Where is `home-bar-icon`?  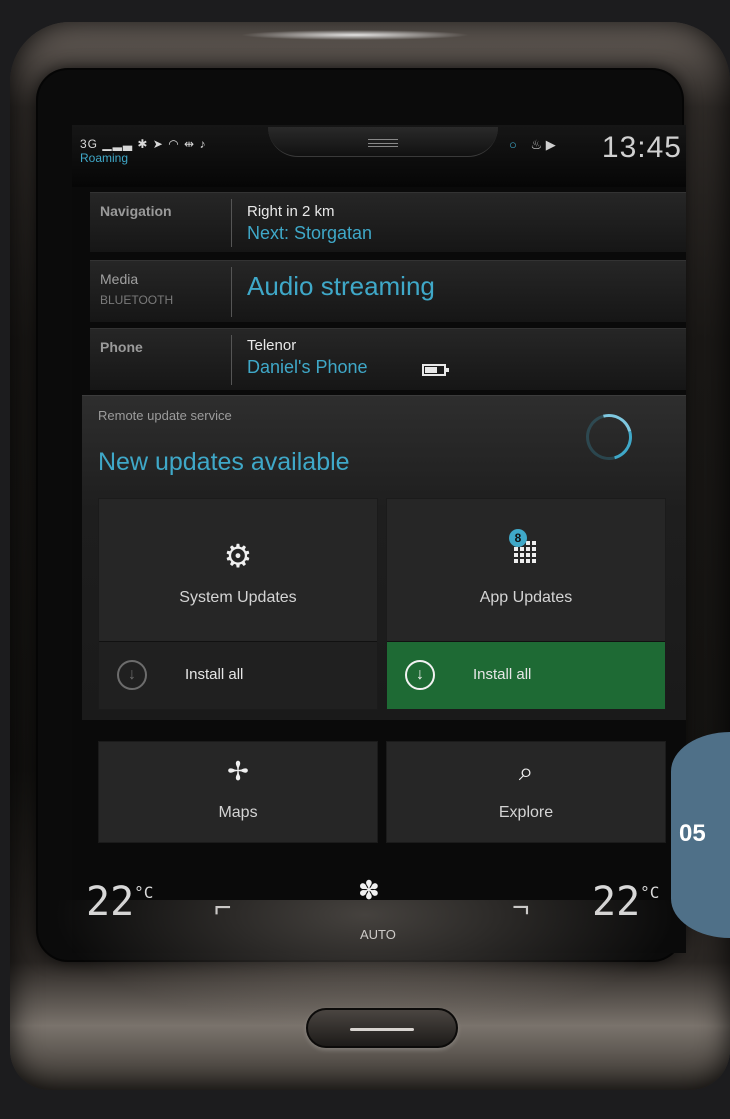
home-bar-icon is located at coordinates (382, 1029).